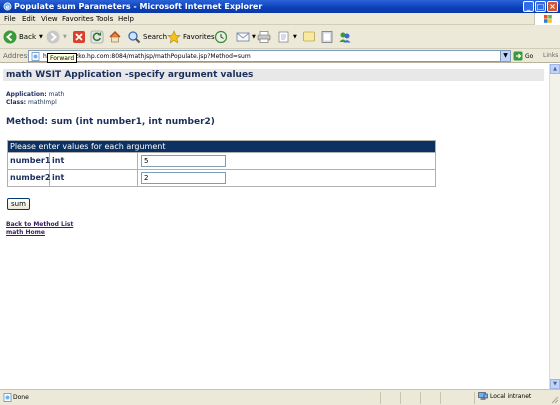 The image size is (560, 405). I want to click on number1-input, so click(183, 161).